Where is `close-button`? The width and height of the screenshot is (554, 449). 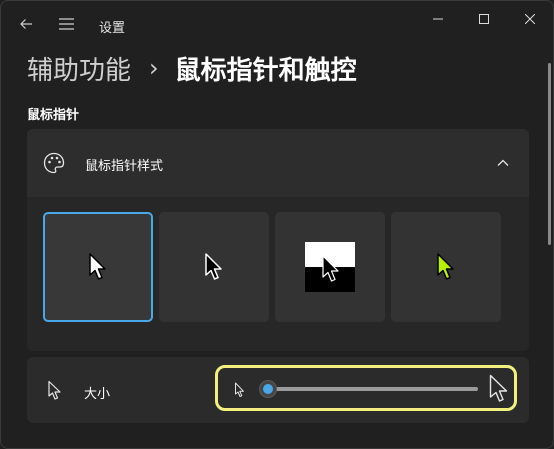 close-button is located at coordinates (530, 19).